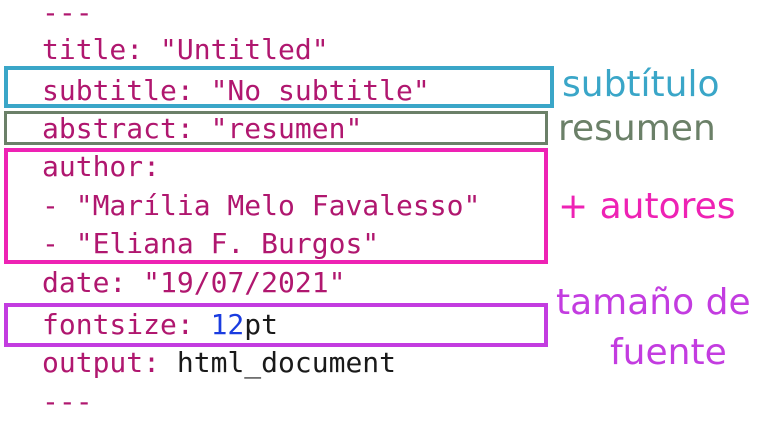  I want to click on abstract-annotation: resumen, so click(637, 128).